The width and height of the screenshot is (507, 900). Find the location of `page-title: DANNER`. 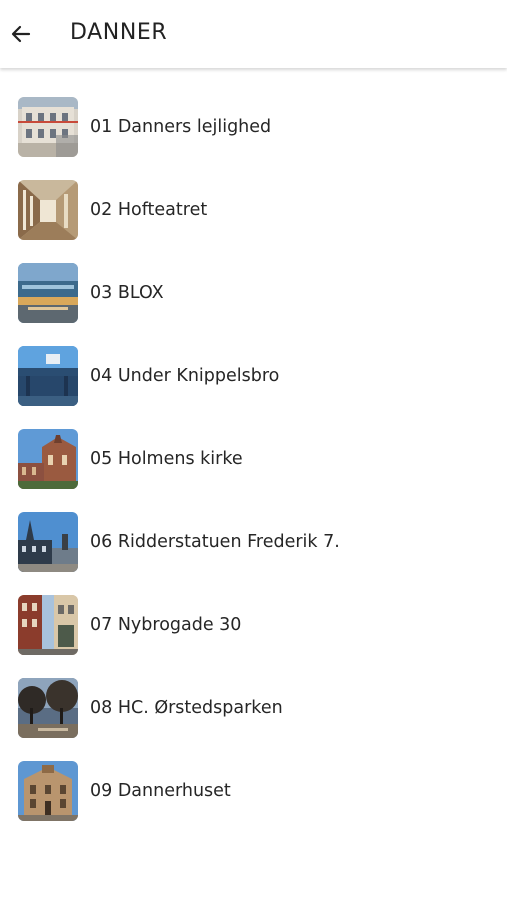

page-title: DANNER is located at coordinates (119, 32).